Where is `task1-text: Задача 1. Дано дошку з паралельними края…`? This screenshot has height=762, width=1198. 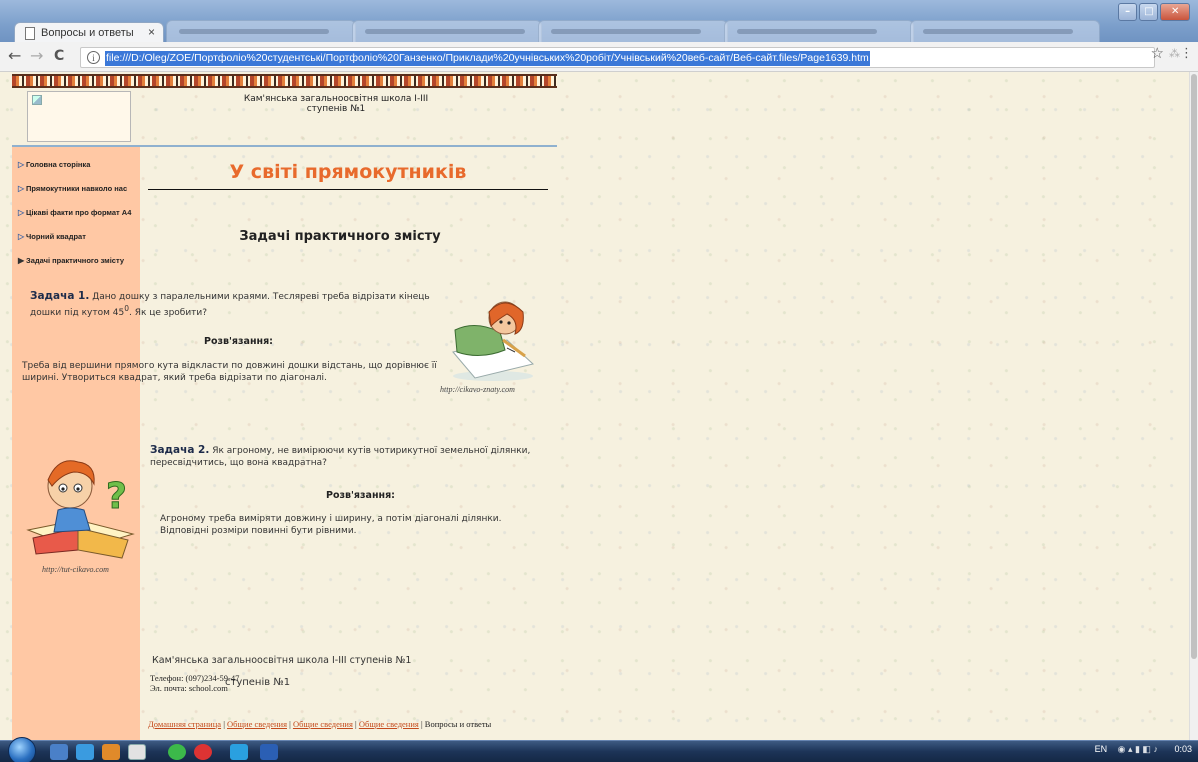 task1-text: Задача 1. Дано дошку з паралельними края… is located at coordinates (230, 304).